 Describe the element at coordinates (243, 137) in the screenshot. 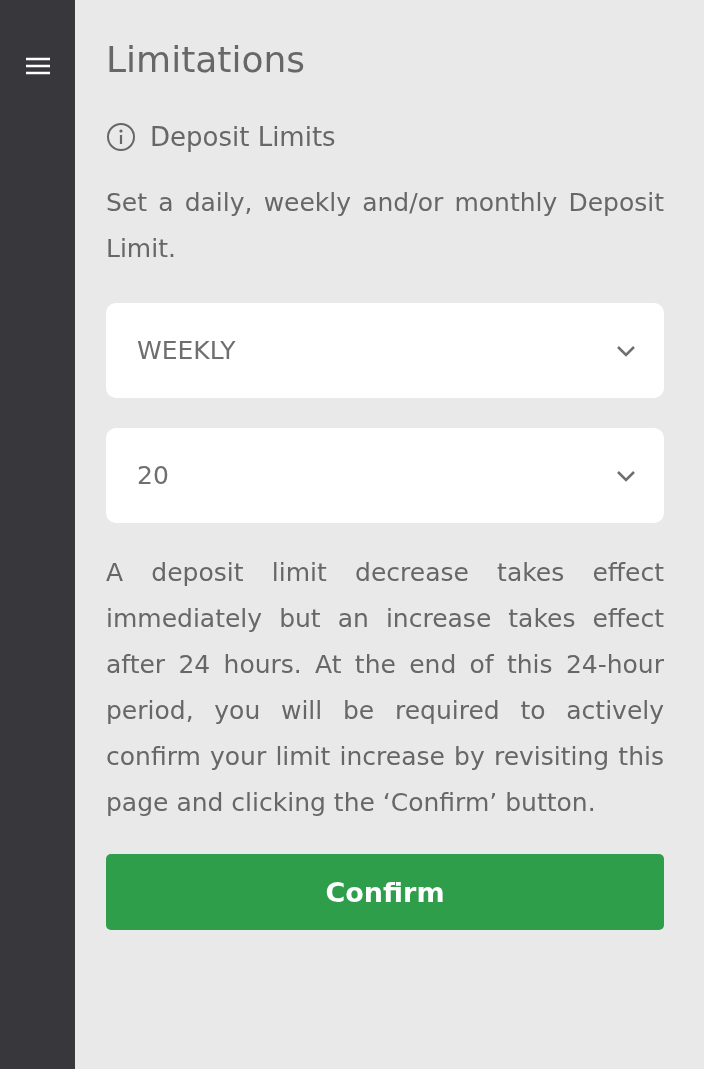

I see `section-heading: Deposit Limits` at that location.